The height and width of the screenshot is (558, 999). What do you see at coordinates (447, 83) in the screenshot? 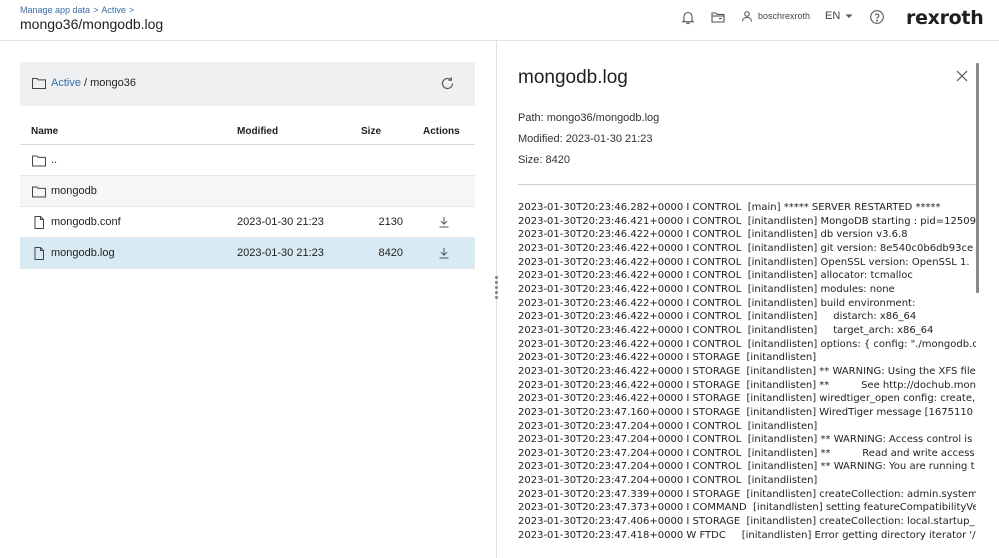
I see `refresh-icon` at bounding box center [447, 83].